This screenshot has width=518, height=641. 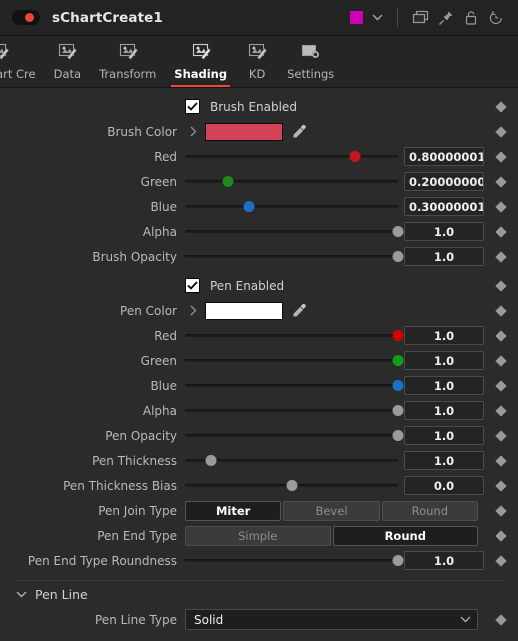 I want to click on brush-color-label: Brush Color, so click(x=142, y=131).